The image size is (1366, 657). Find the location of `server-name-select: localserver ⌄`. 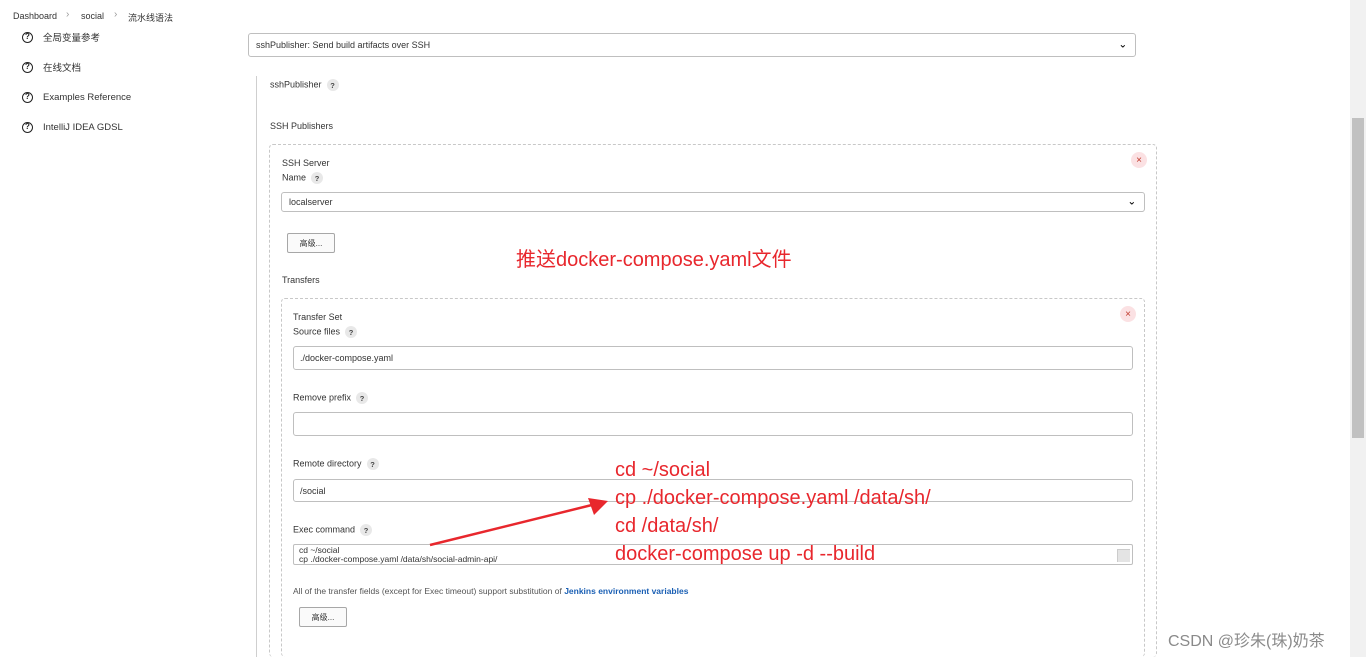

server-name-select: localserver ⌄ is located at coordinates (713, 202).